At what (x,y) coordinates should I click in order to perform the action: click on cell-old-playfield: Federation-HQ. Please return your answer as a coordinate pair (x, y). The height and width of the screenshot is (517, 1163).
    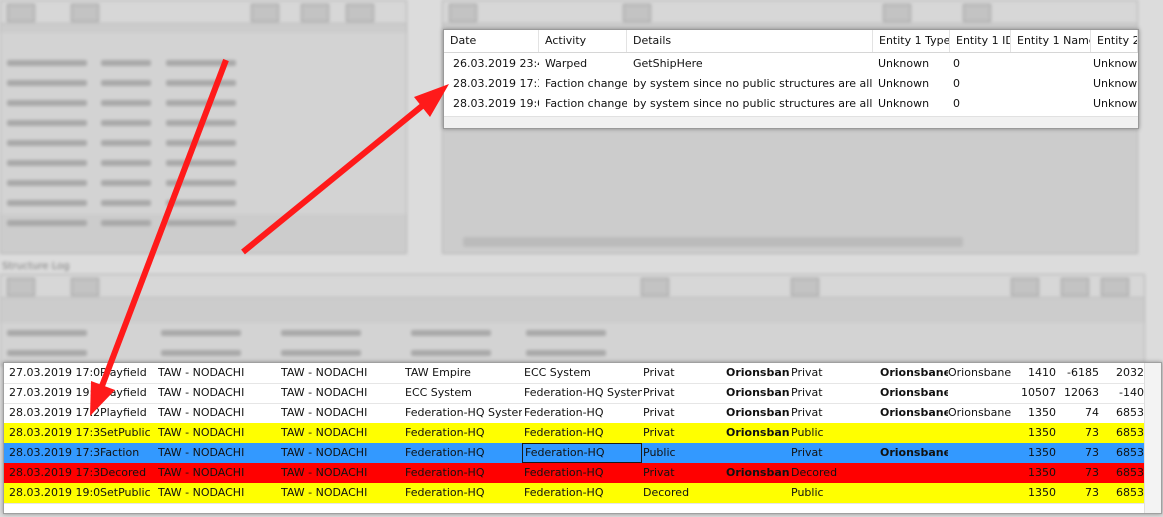
    Looking at the image, I should click on (445, 452).